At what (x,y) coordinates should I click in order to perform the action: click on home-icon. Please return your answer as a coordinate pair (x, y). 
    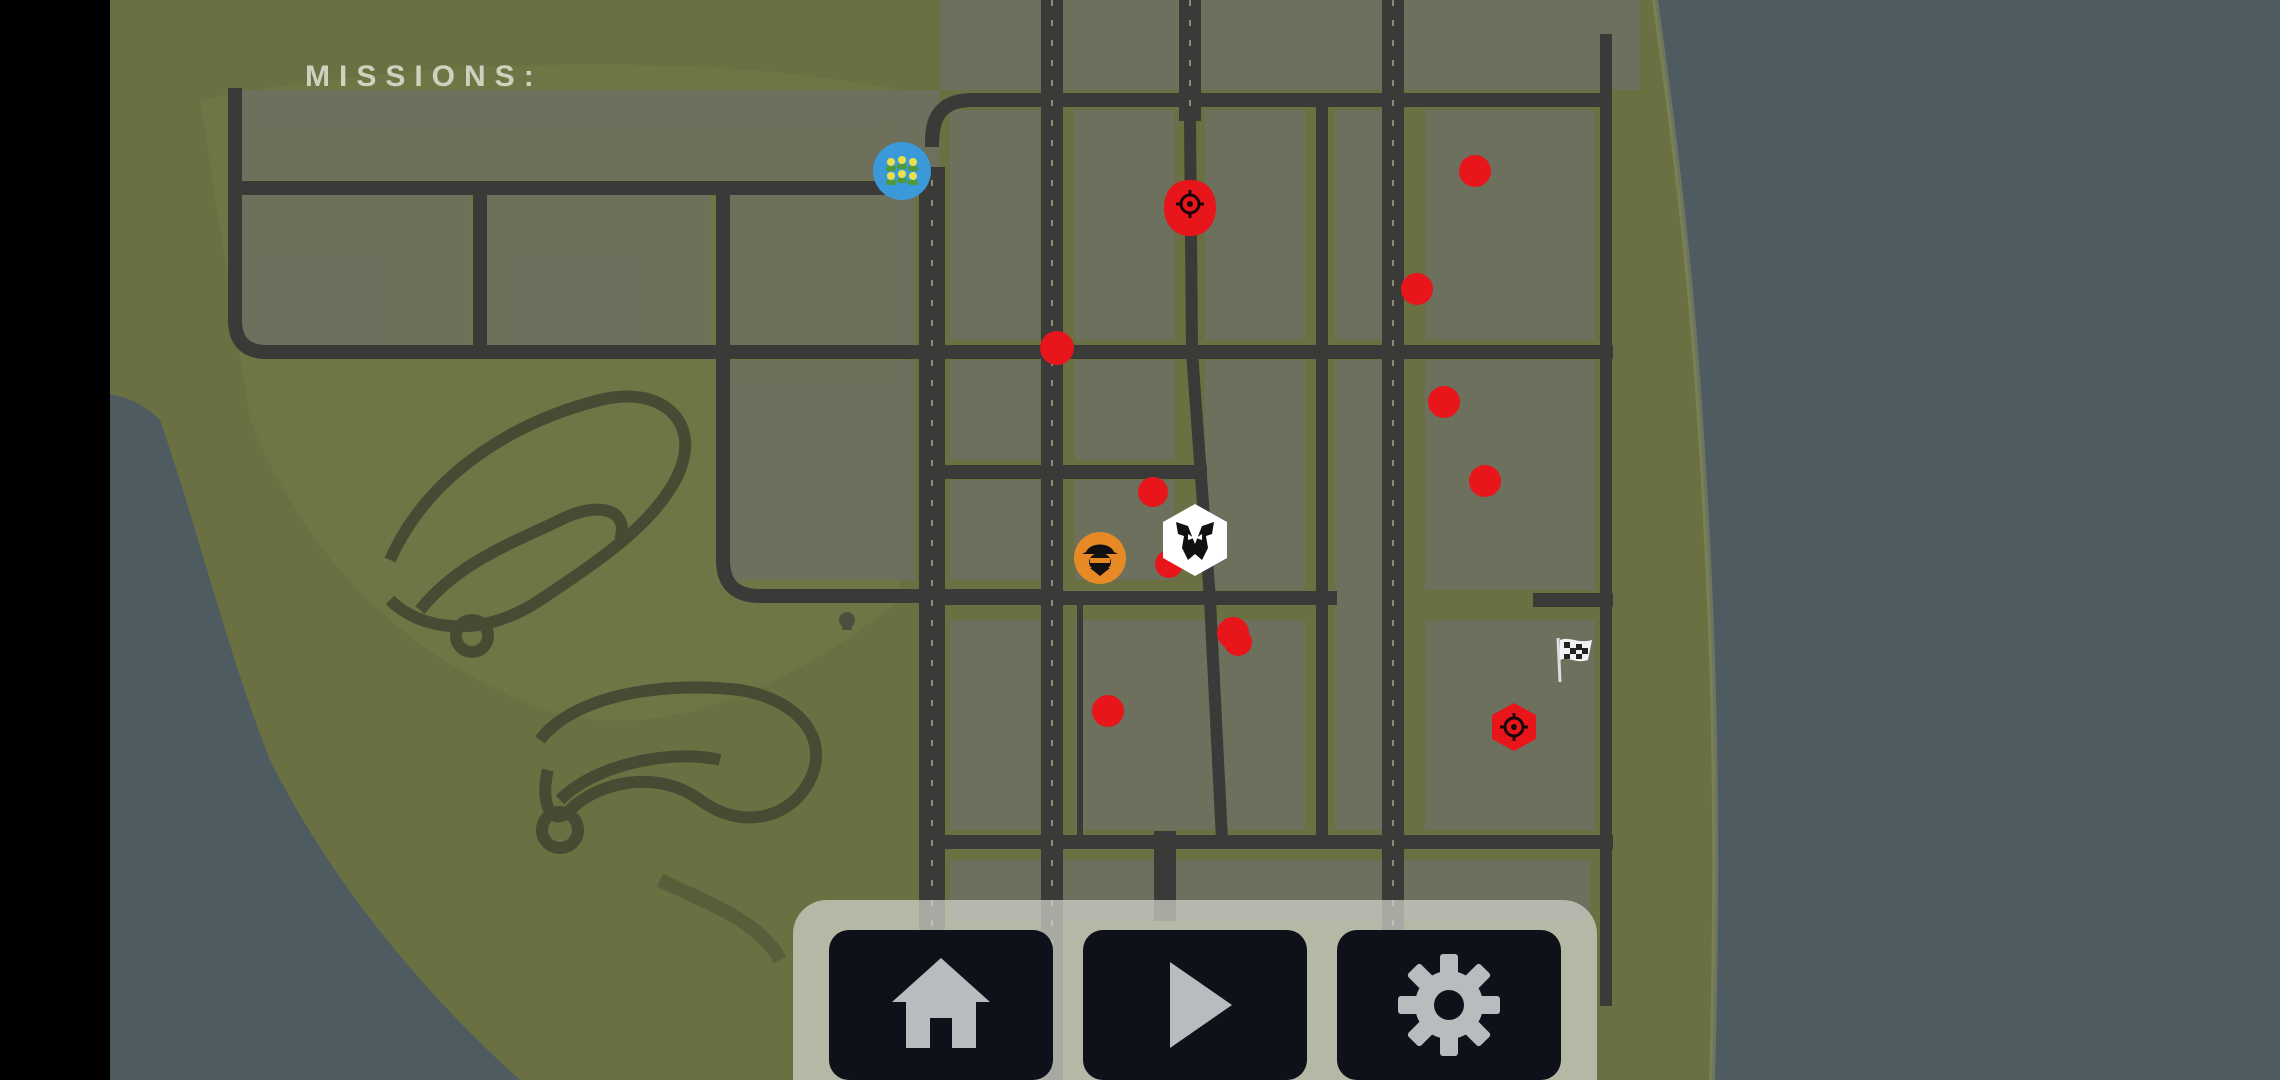
    Looking at the image, I should click on (941, 1003).